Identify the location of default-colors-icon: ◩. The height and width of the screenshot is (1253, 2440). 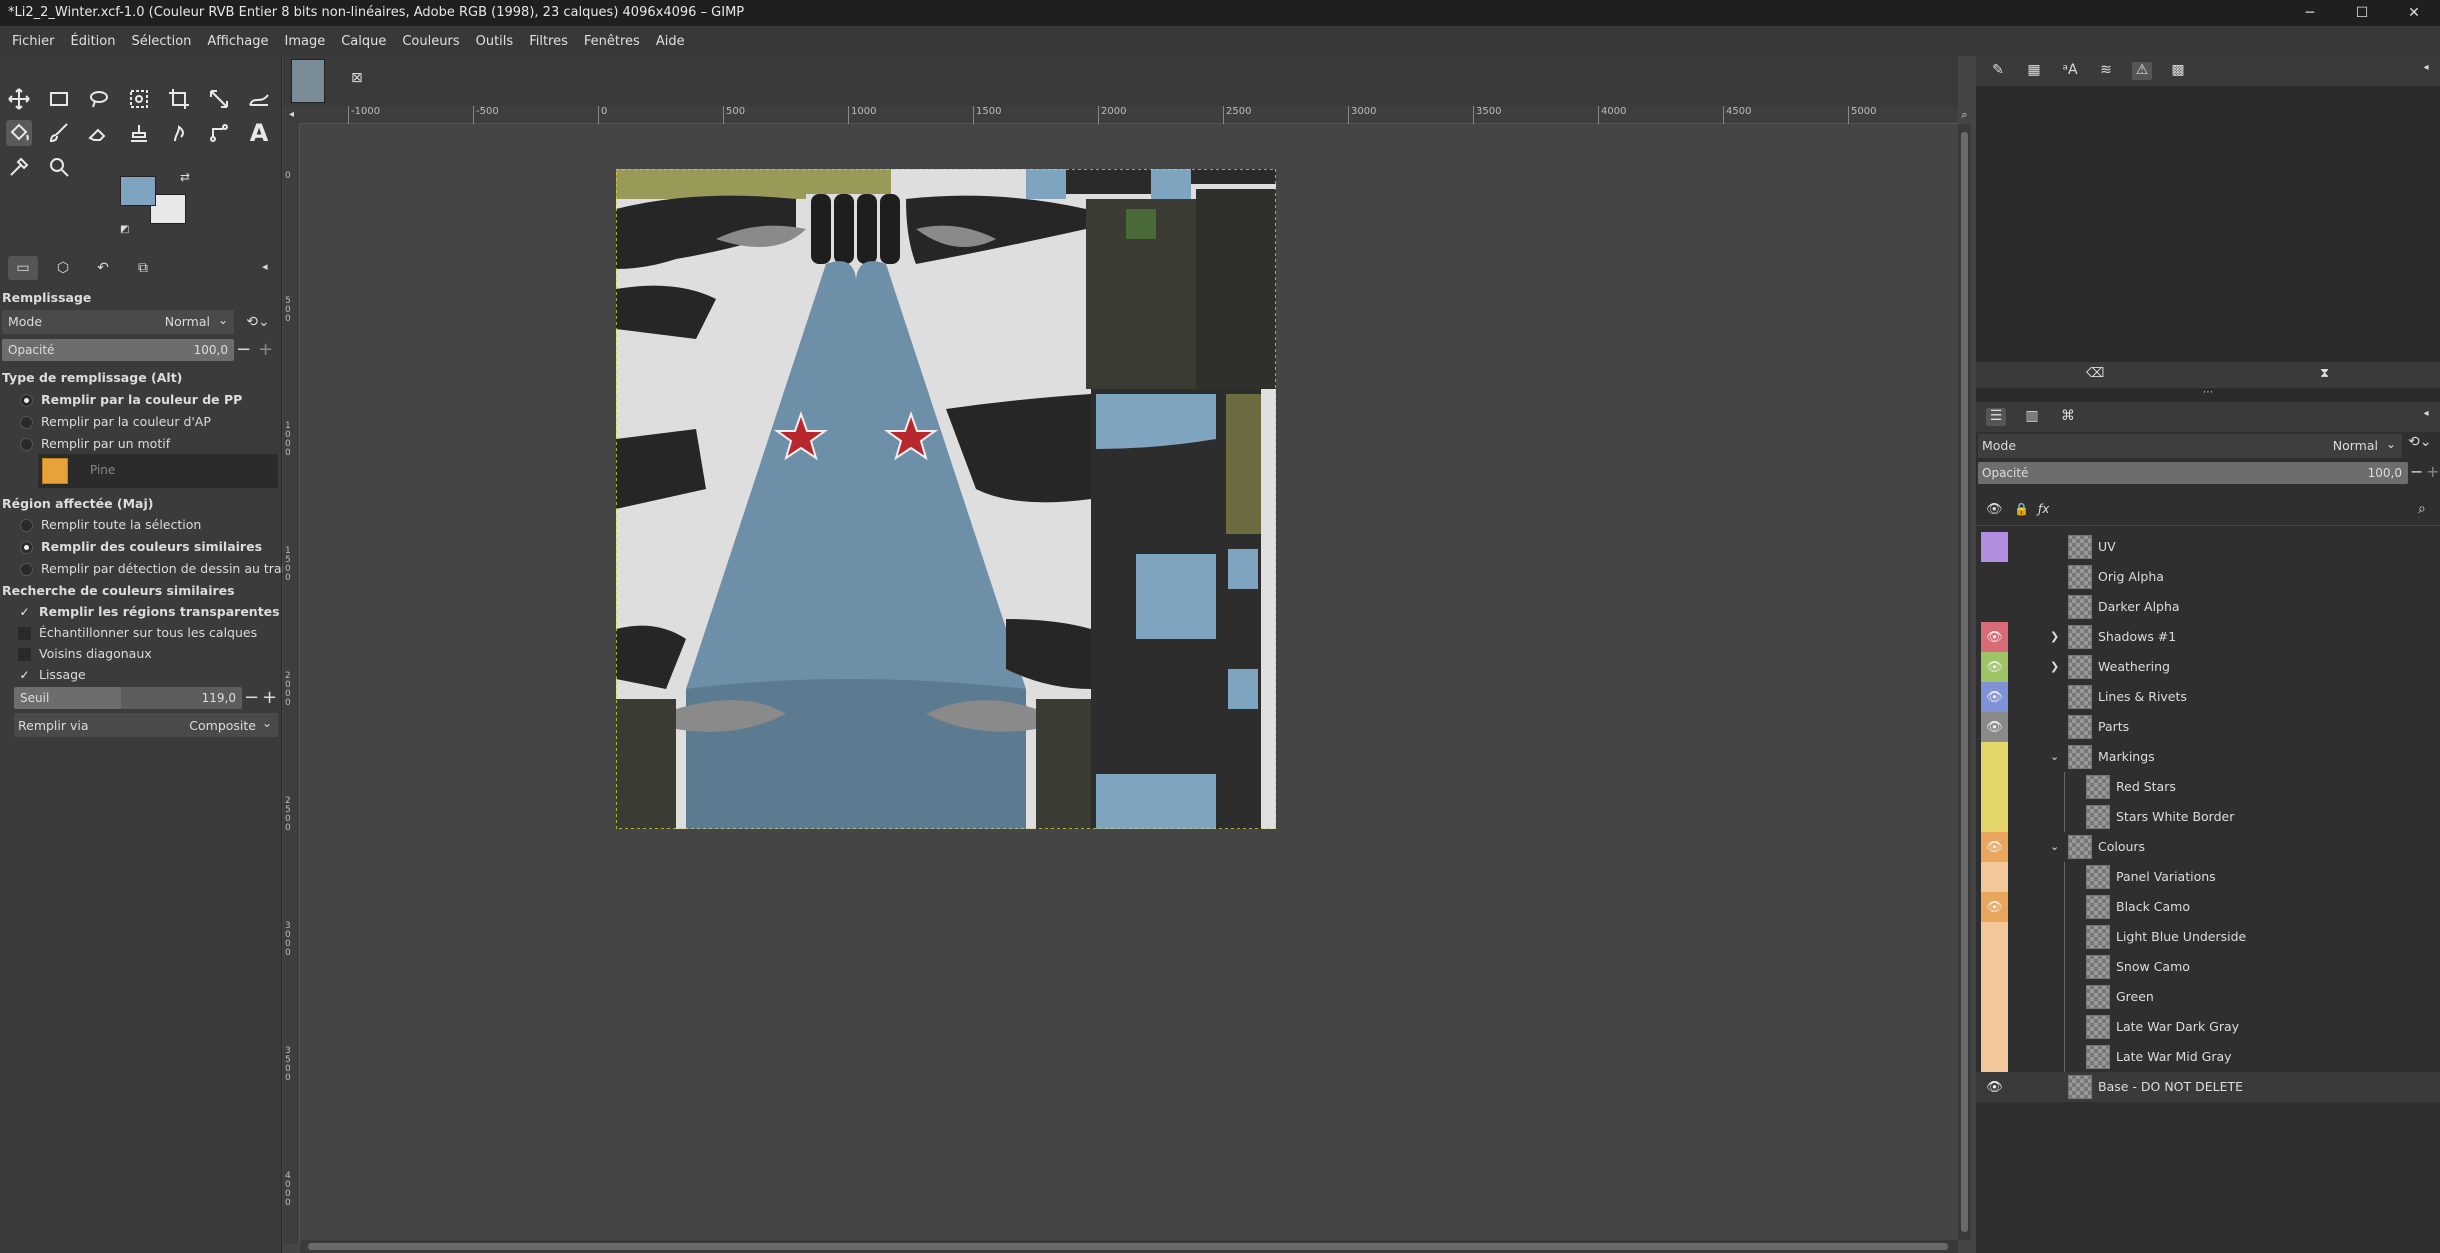
(124, 229).